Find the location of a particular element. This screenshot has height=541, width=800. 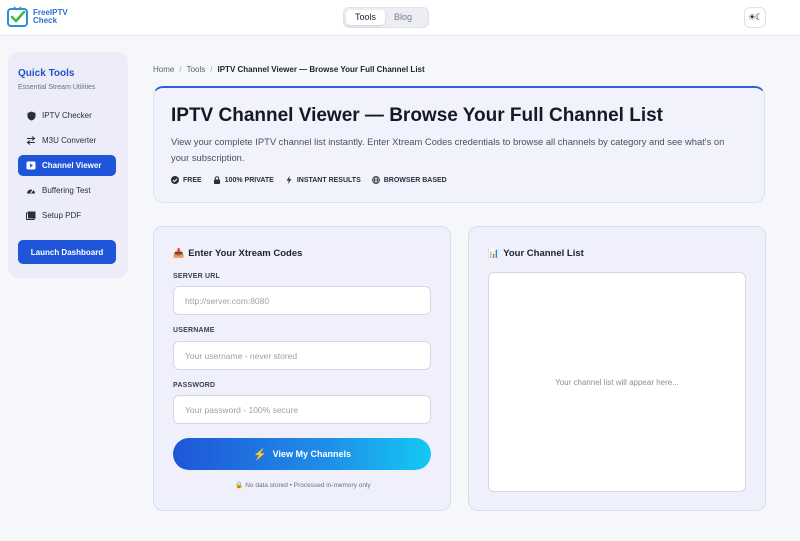

check-circle-icon is located at coordinates (175, 180).